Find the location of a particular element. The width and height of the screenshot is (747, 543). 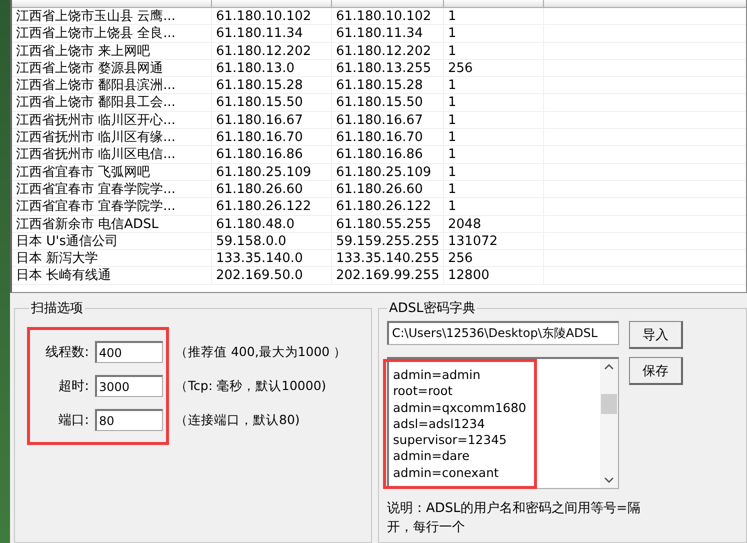

end-ip-cell: 61.180.16.67 is located at coordinates (388, 120).